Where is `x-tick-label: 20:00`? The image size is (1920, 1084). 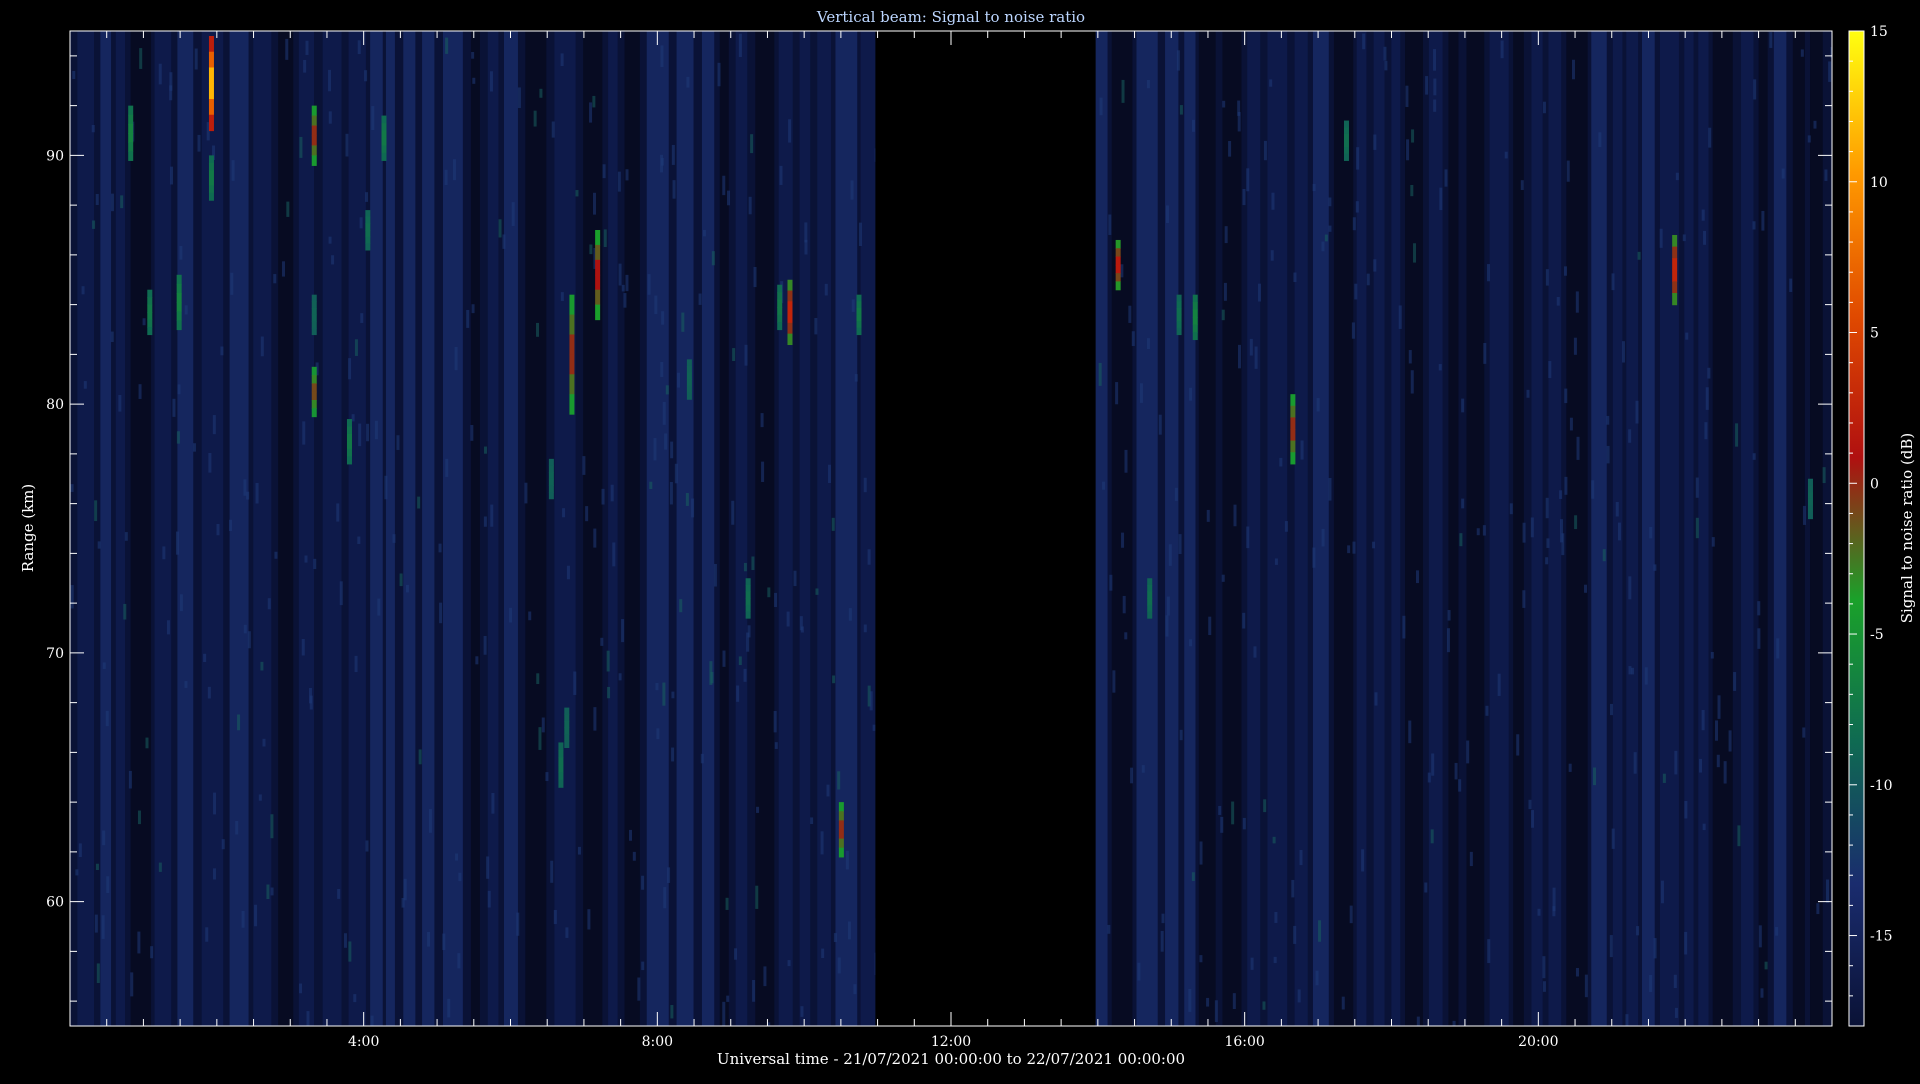 x-tick-label: 20:00 is located at coordinates (1538, 1042).